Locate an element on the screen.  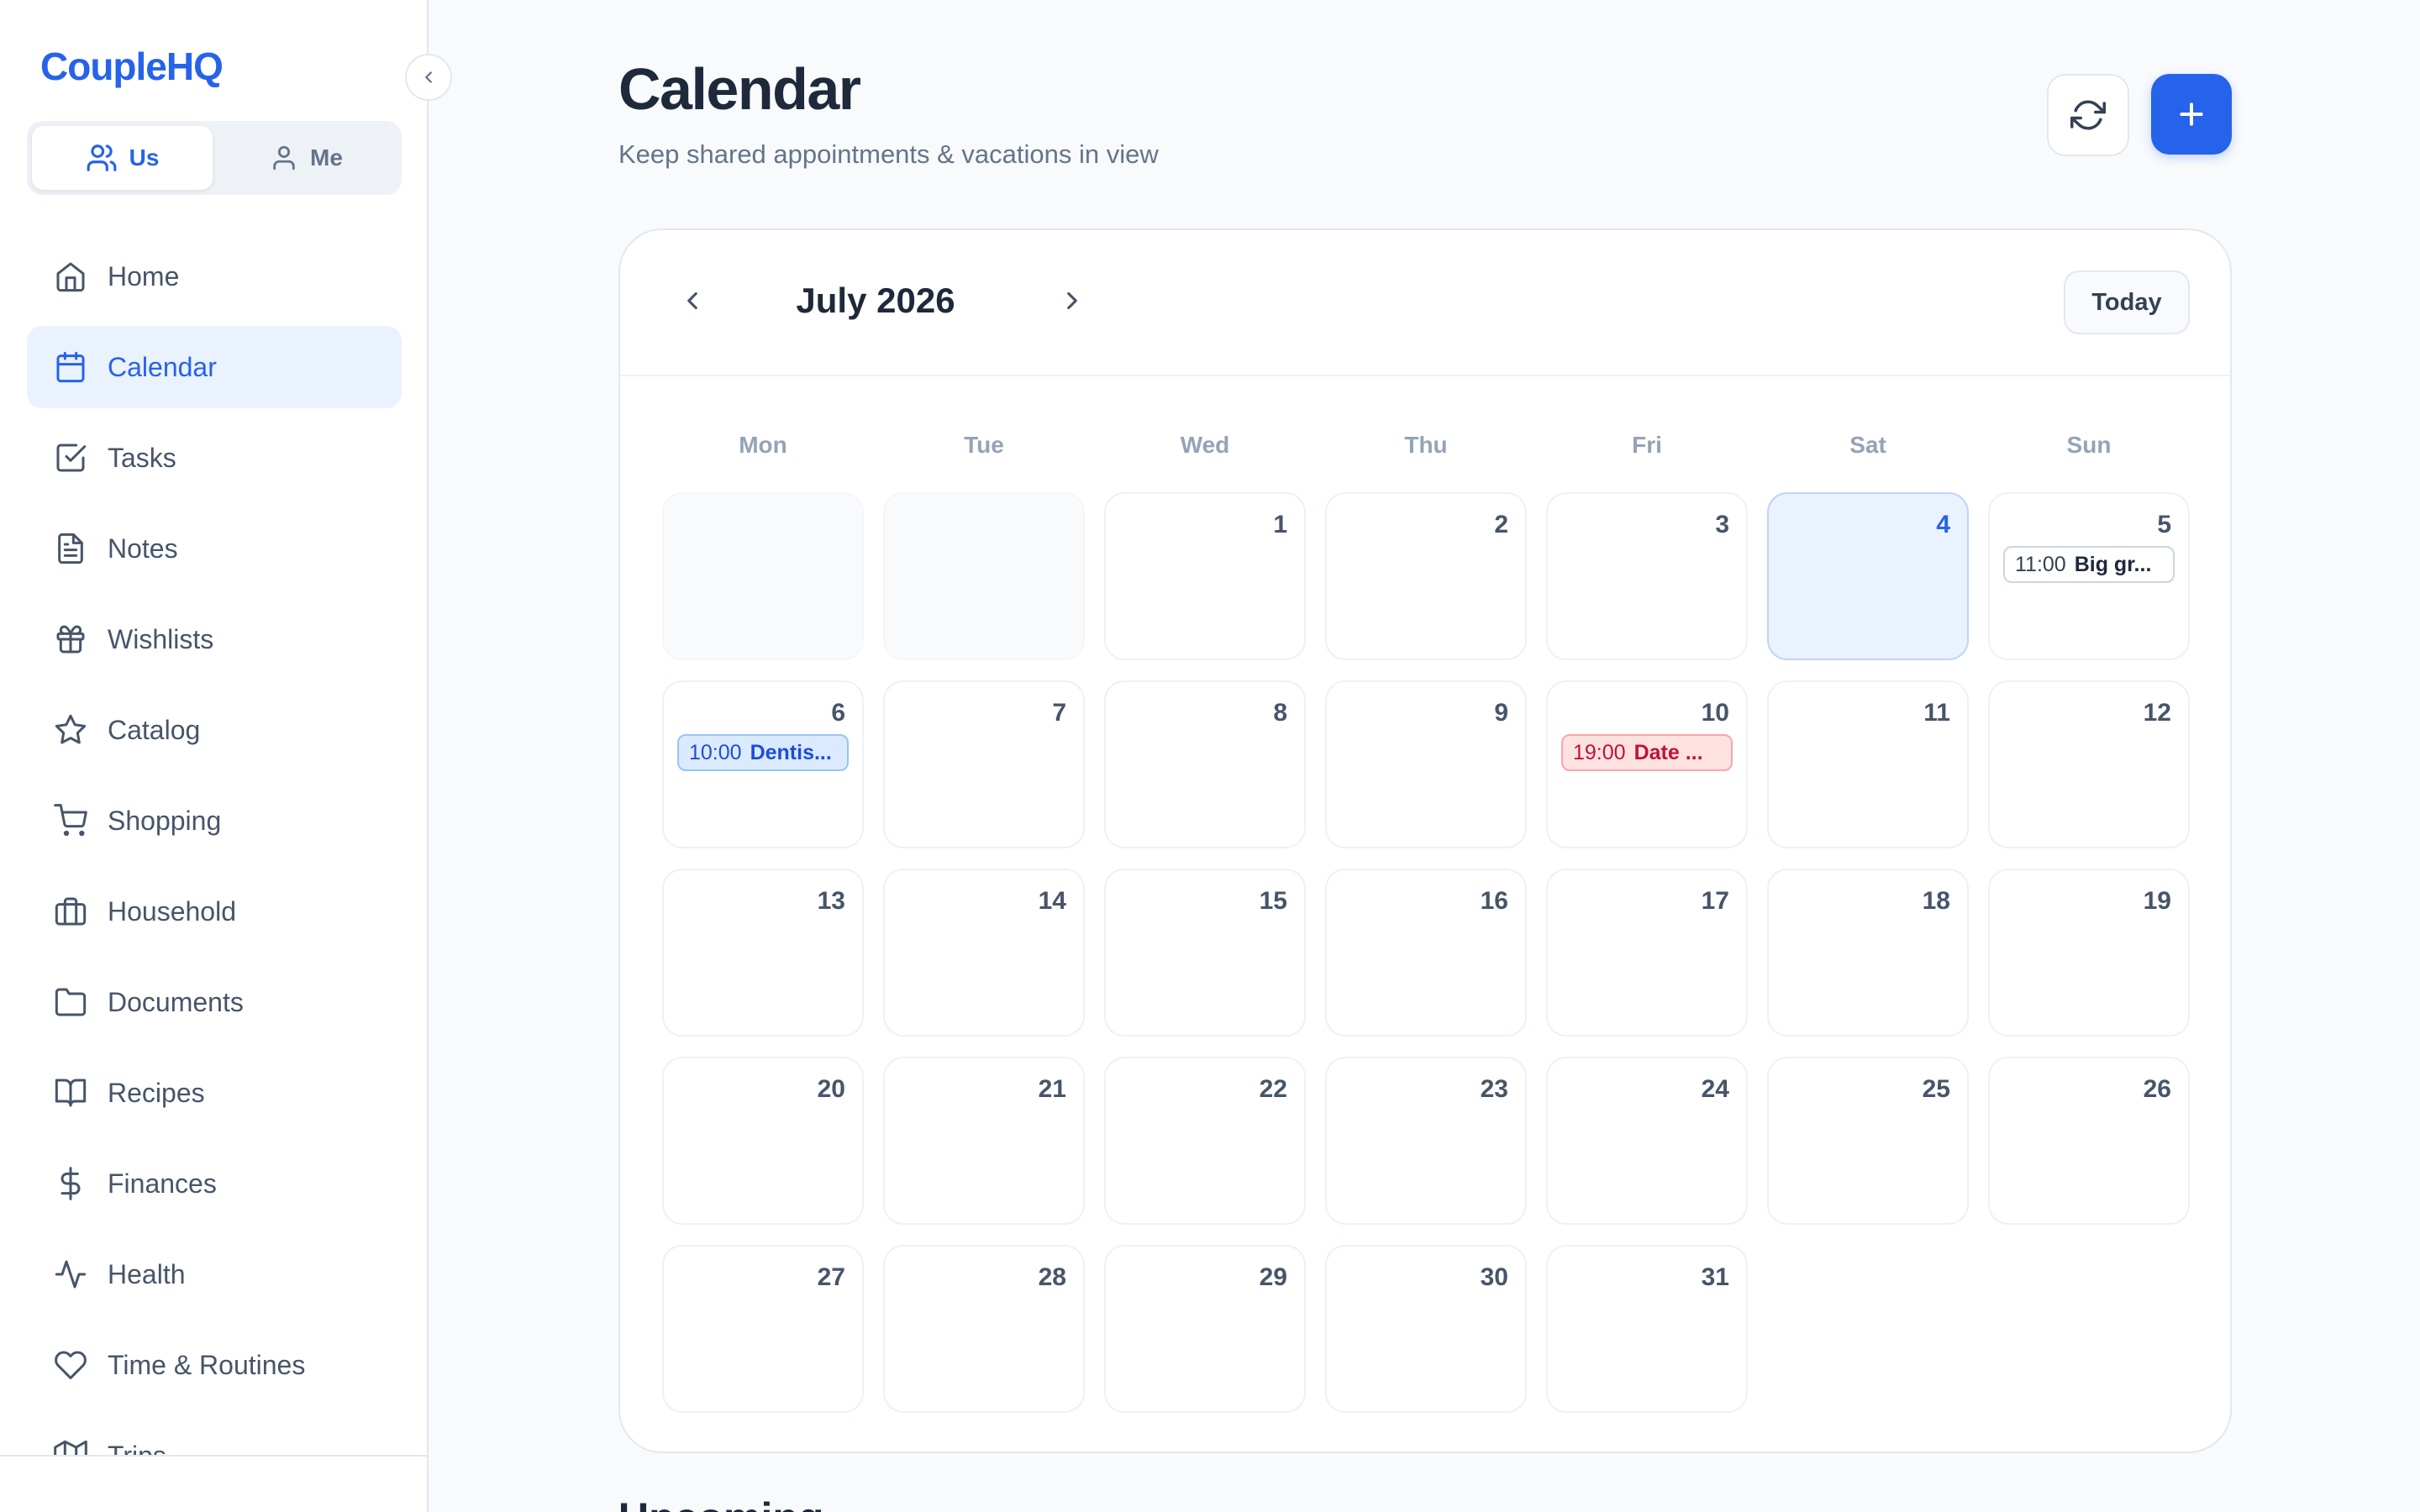
next-month-button is located at coordinates (1072, 301).